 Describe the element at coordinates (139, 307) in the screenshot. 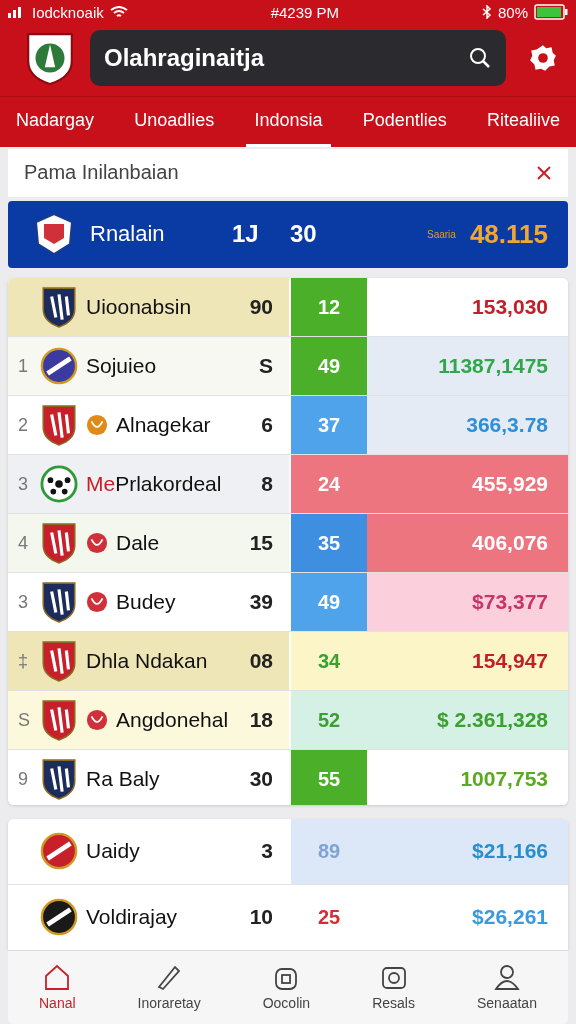

I see `team-name: Uioonabsin` at that location.